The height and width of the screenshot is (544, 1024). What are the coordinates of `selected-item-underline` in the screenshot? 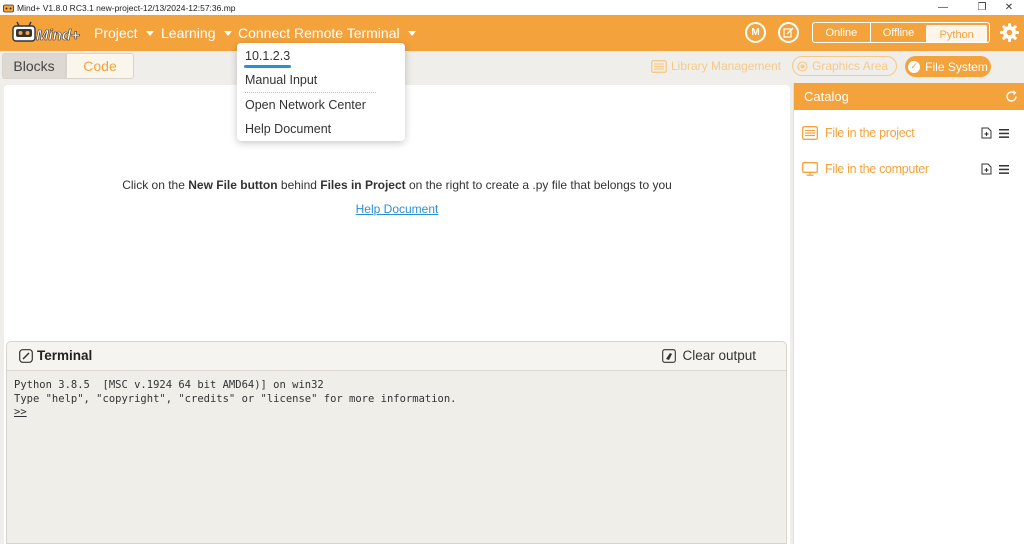 It's located at (267, 66).